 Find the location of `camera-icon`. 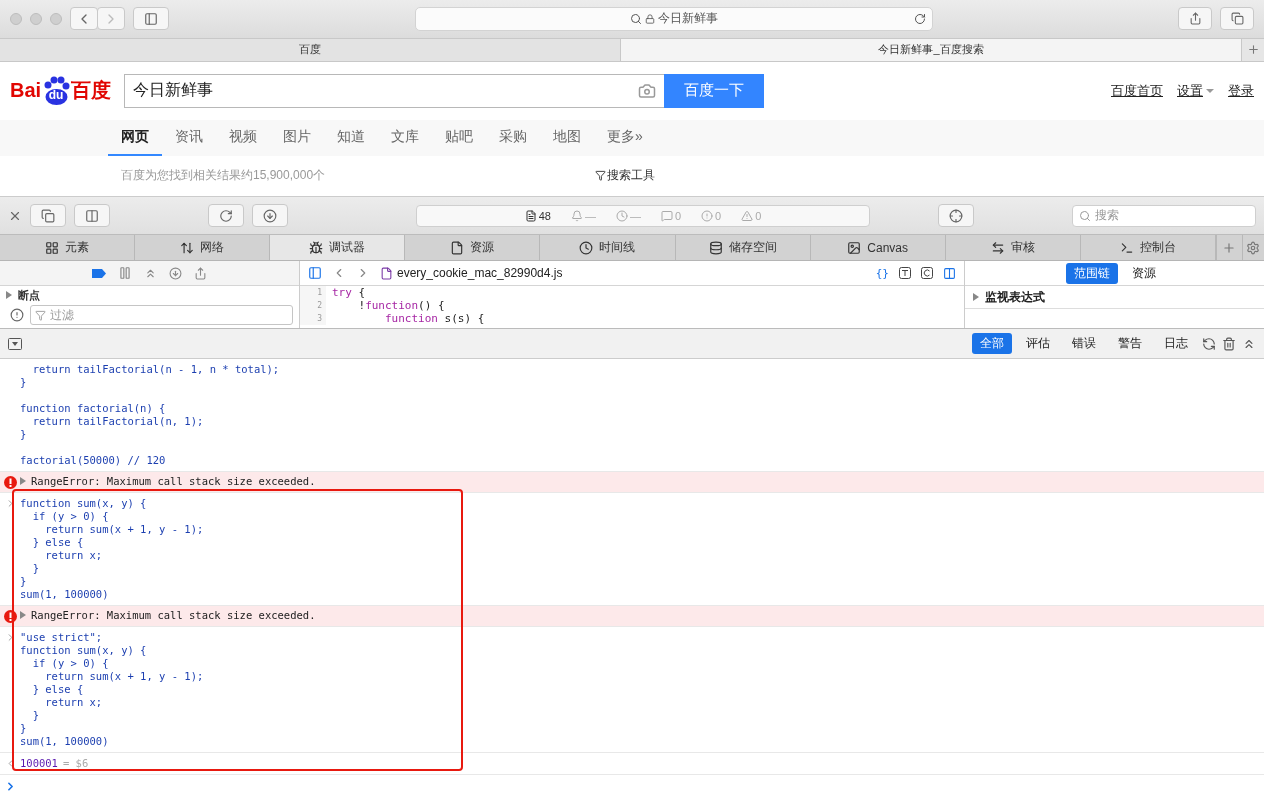

camera-icon is located at coordinates (647, 90).